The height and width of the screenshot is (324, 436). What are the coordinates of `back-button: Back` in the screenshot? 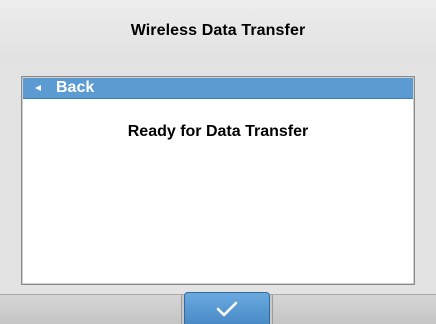 It's located at (218, 88).